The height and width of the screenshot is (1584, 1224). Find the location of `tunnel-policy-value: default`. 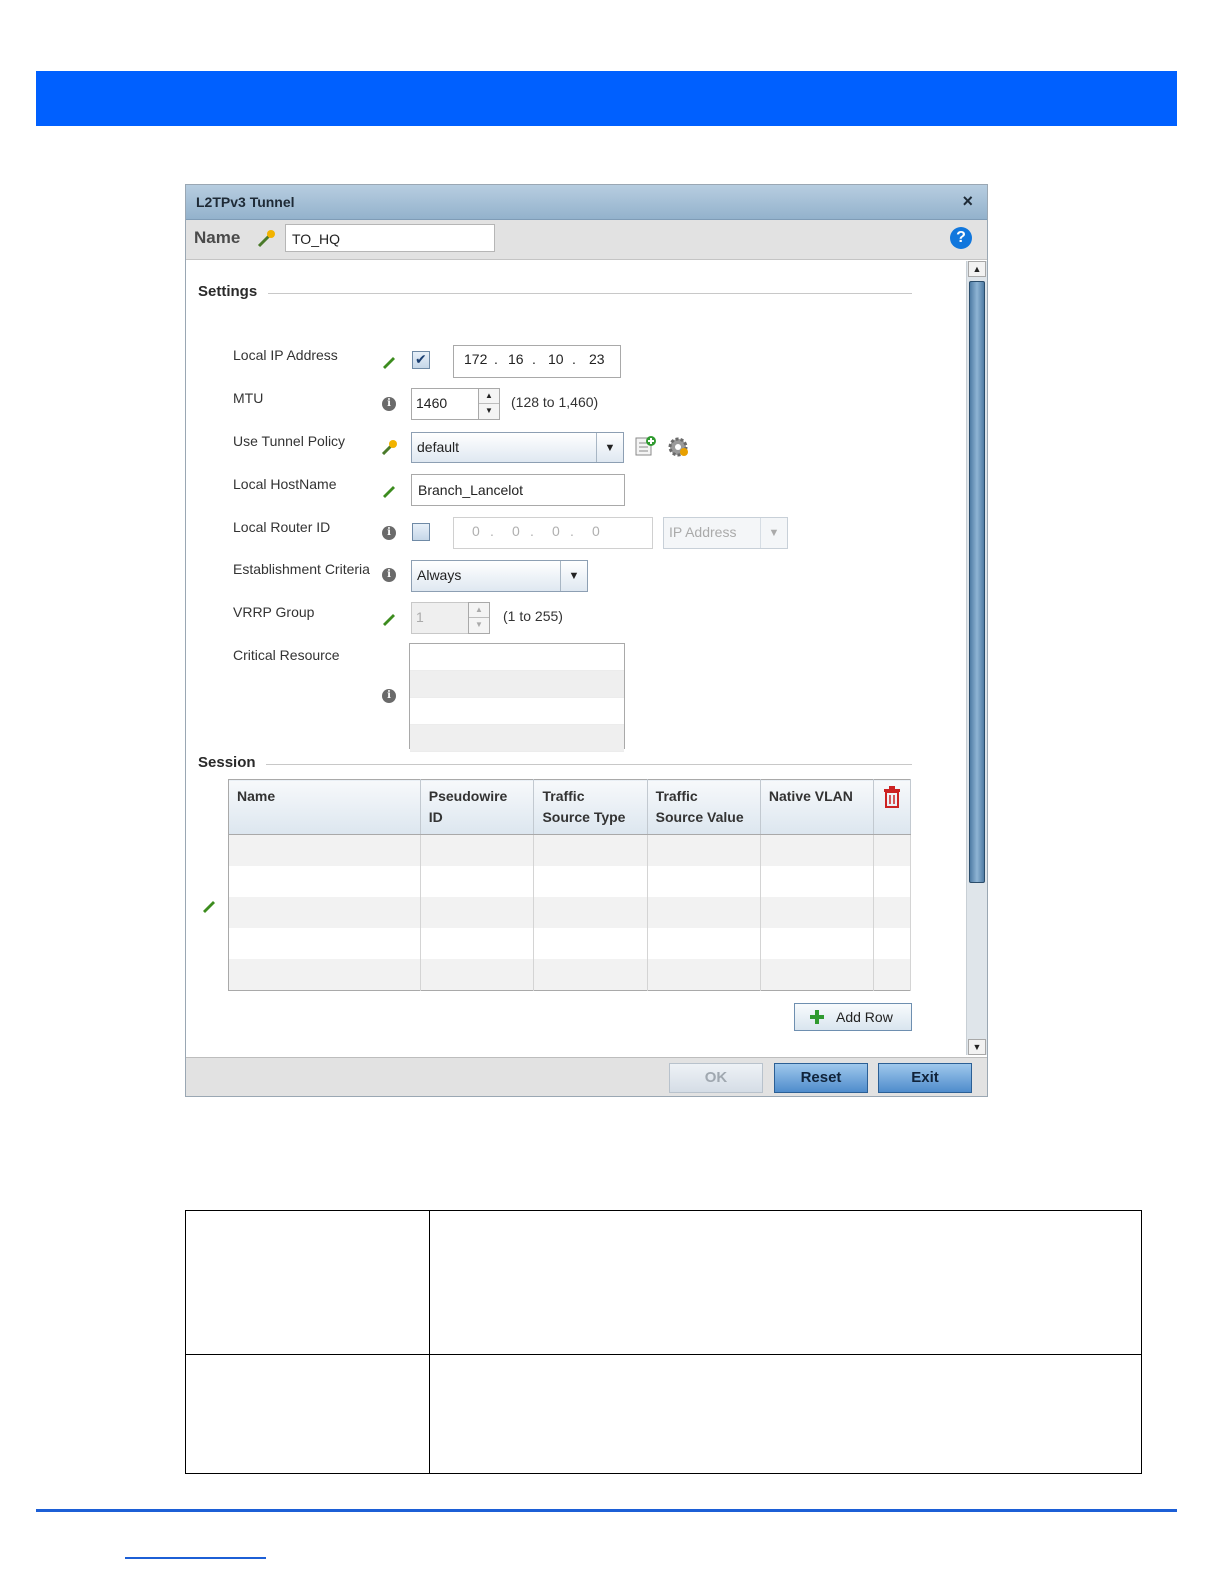

tunnel-policy-value: default is located at coordinates (438, 447).